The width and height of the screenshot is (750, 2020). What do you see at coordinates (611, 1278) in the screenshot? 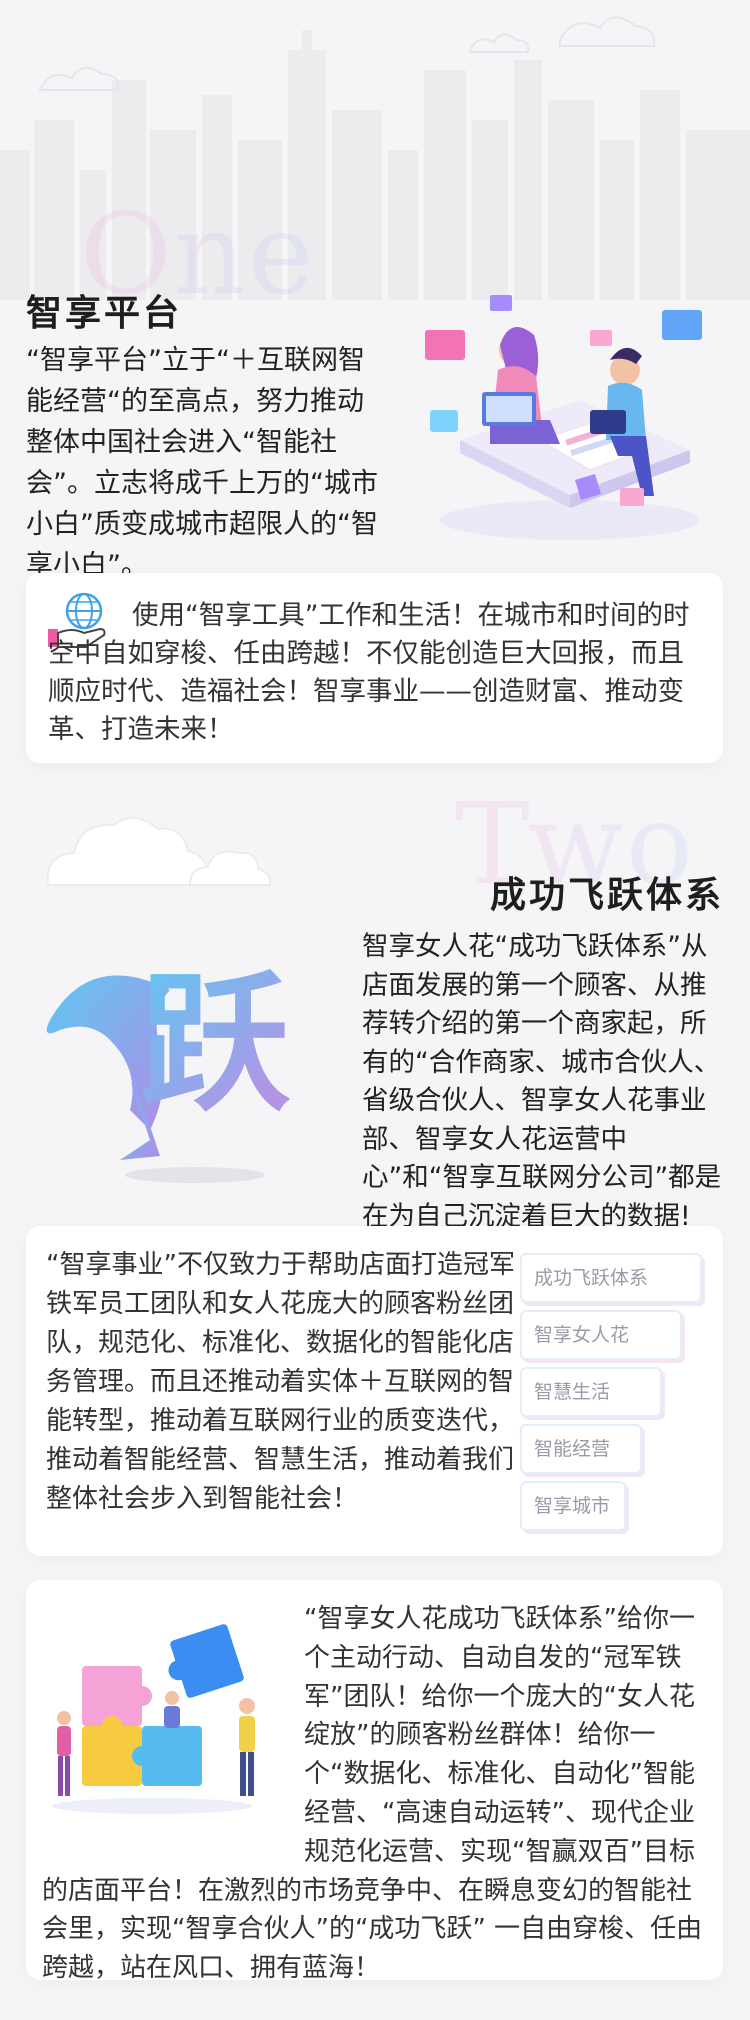
I see `tag-success-leap: 成功飞跃体系` at bounding box center [611, 1278].